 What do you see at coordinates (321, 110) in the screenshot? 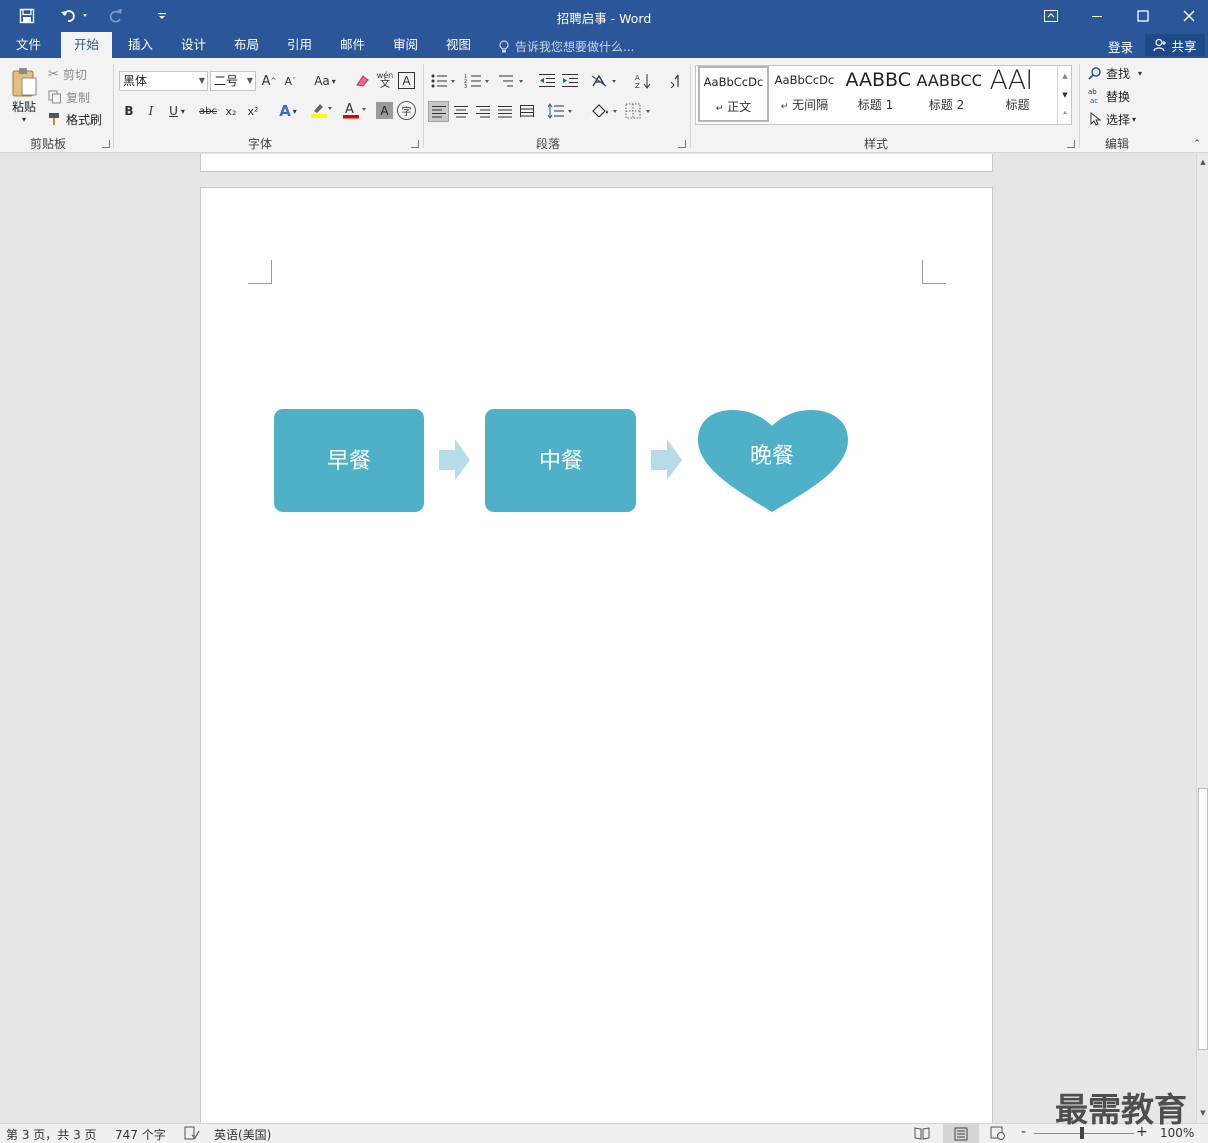
I see `highlight-button` at bounding box center [321, 110].